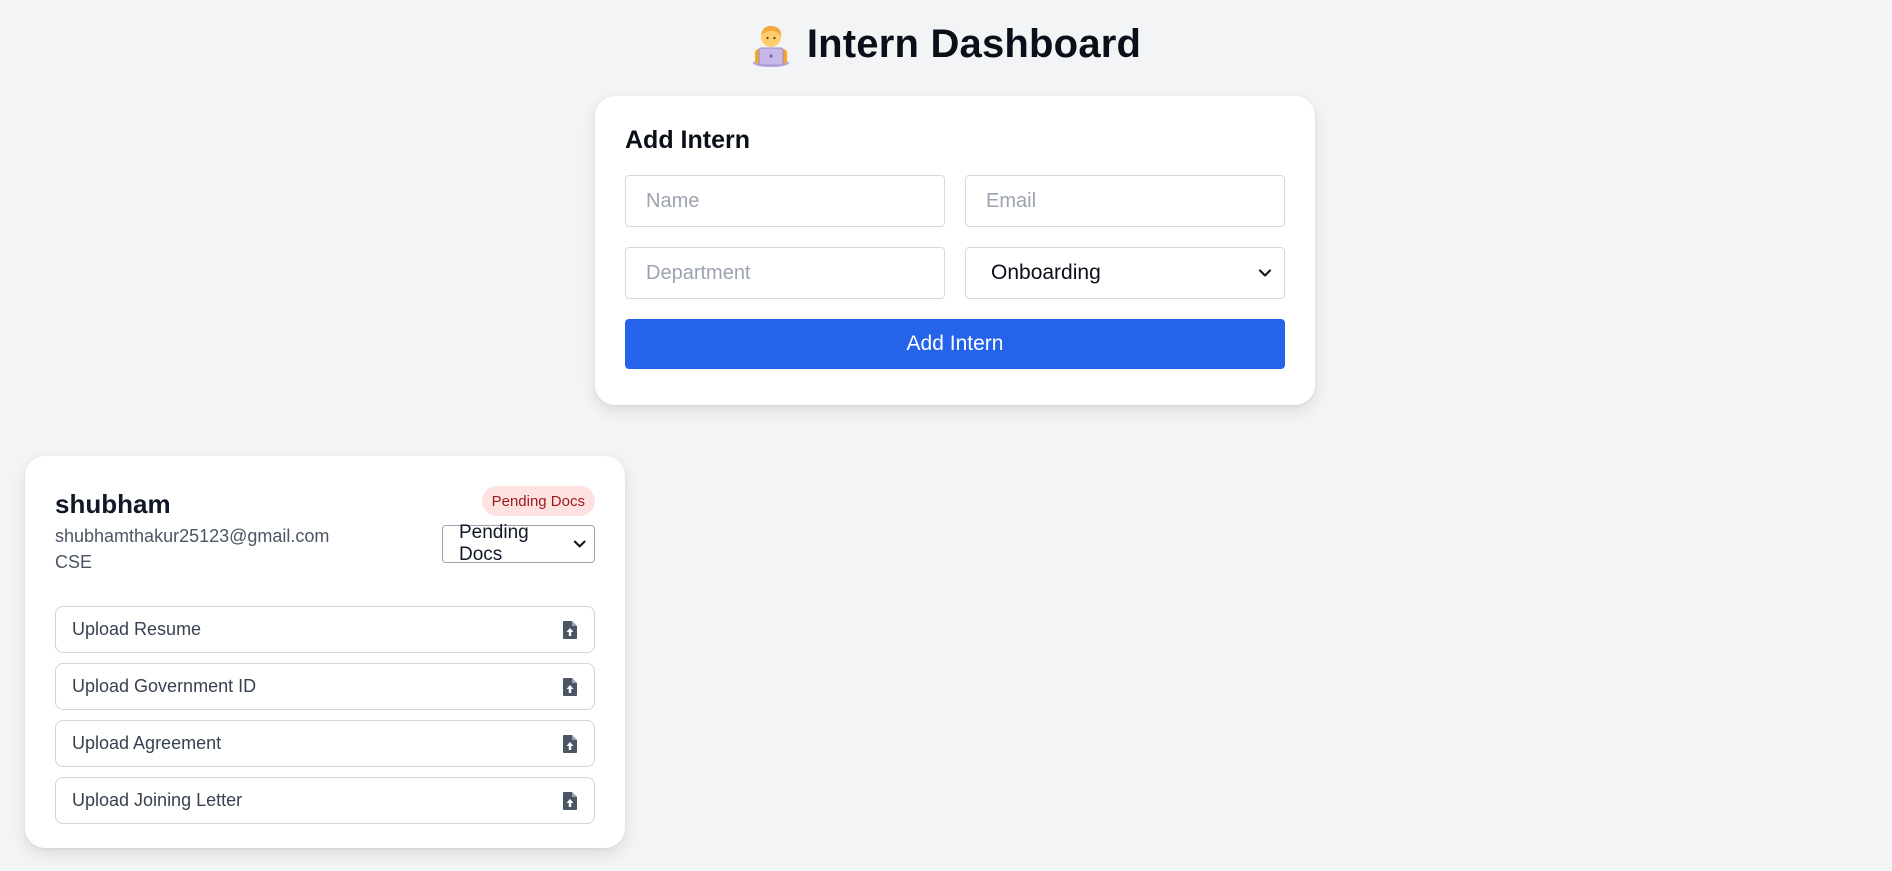 The height and width of the screenshot is (871, 1892). What do you see at coordinates (74, 562) in the screenshot?
I see `intern-department: CSE` at bounding box center [74, 562].